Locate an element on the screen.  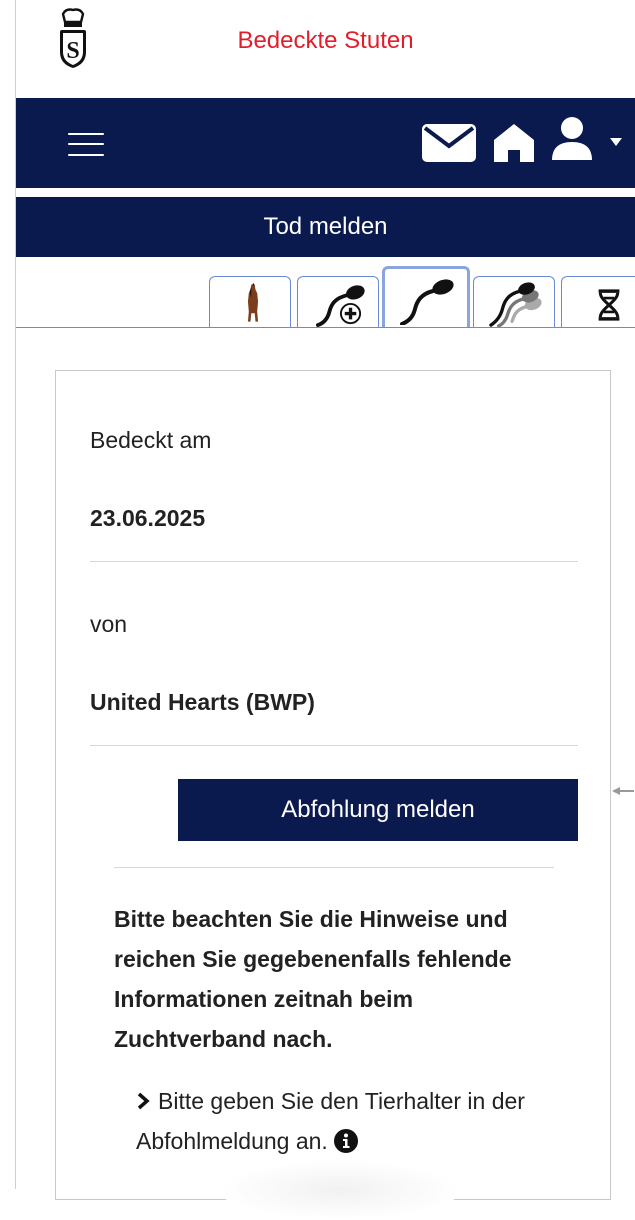
stallion-name: United Hearts (BWP) is located at coordinates (202, 702).